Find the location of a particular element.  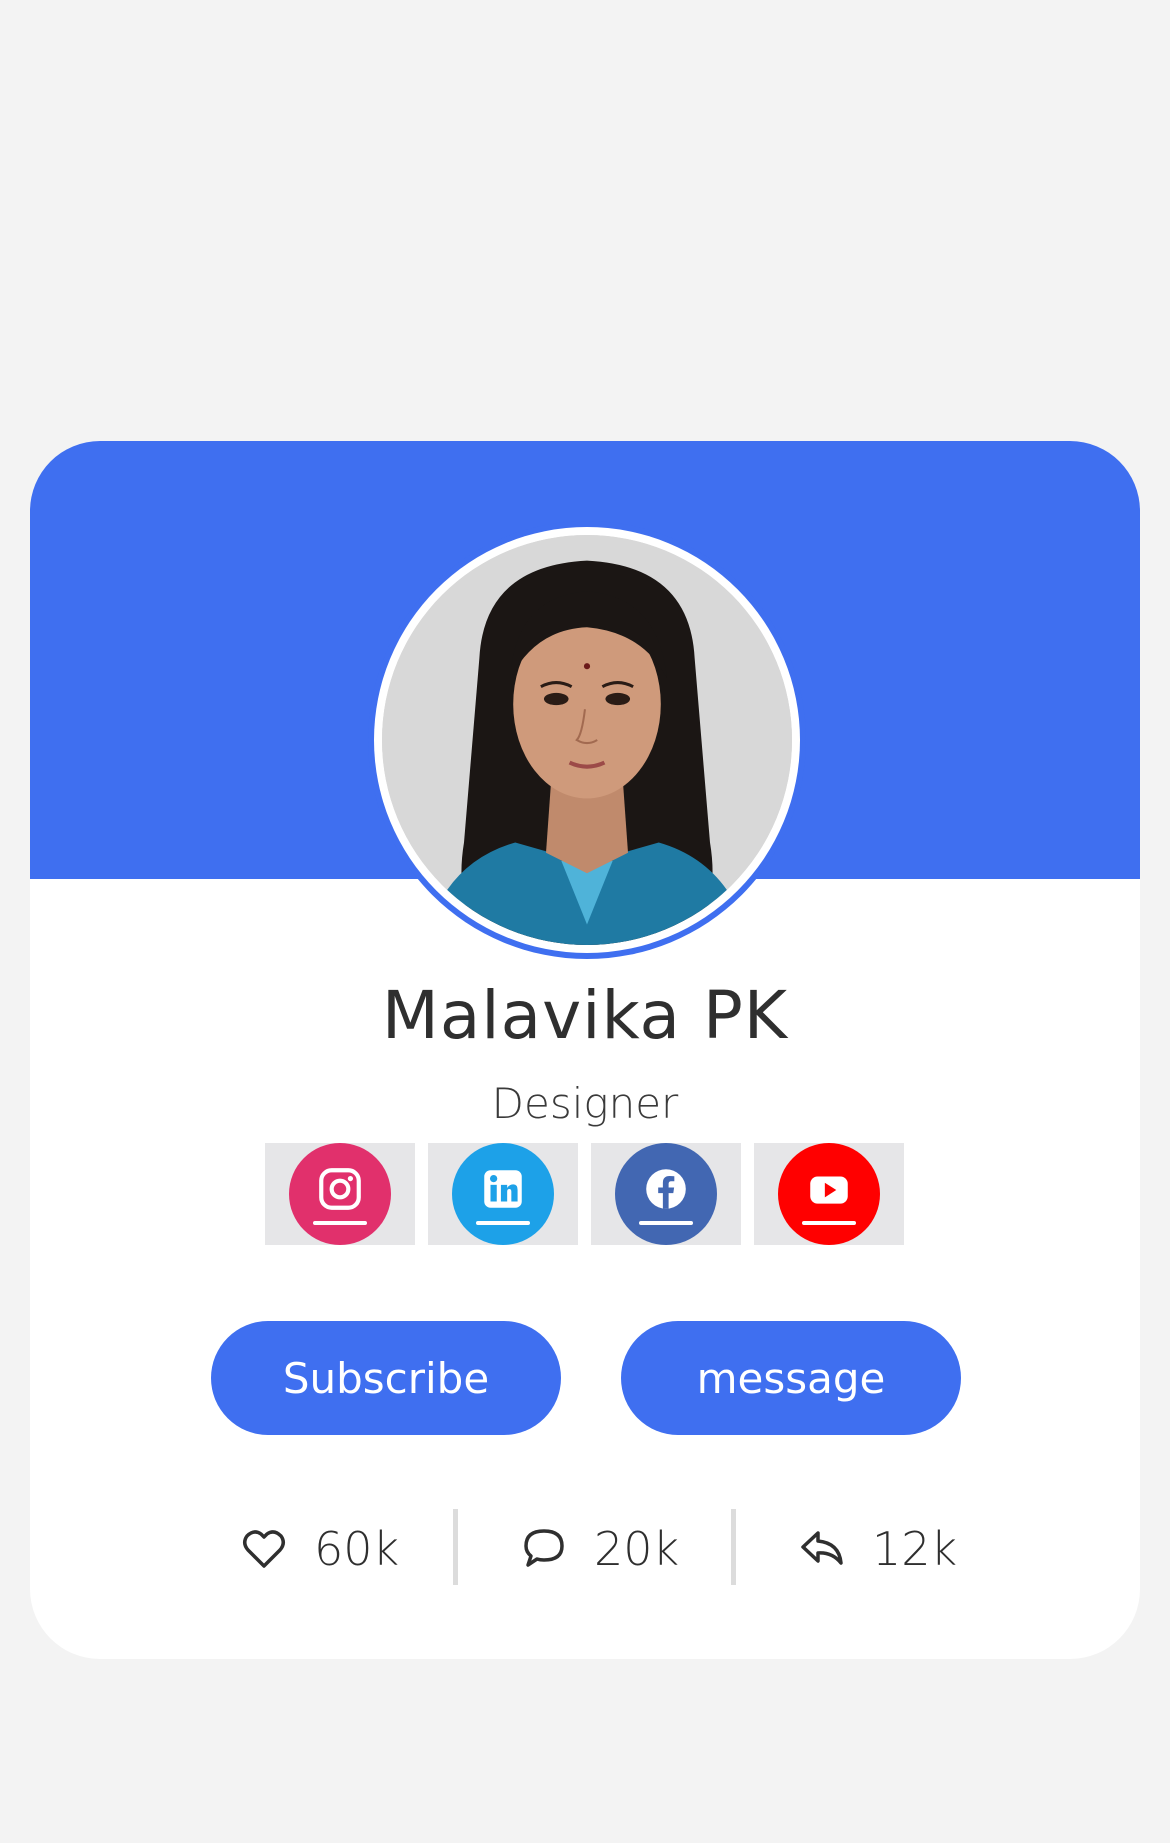

facebook-link is located at coordinates (666, 1194).